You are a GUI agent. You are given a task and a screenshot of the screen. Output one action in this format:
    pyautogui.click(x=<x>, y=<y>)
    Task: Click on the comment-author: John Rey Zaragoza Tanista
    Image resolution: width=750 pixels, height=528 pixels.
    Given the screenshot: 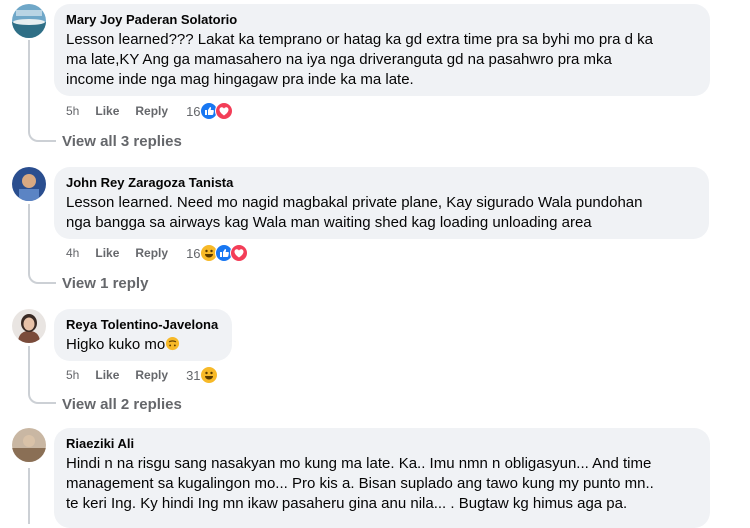 What is the action you would take?
    pyautogui.click(x=381, y=183)
    